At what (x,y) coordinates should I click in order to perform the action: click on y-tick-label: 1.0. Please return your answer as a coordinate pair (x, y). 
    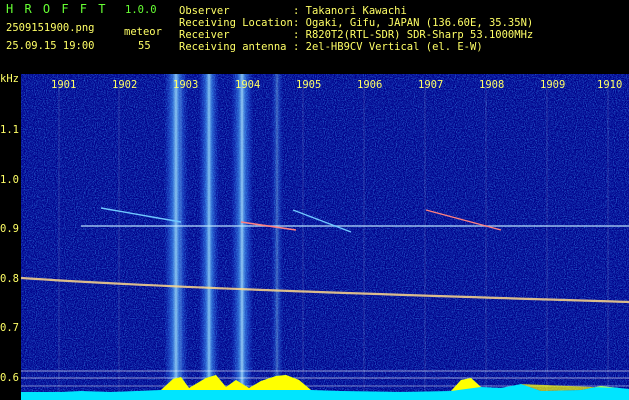
    Looking at the image, I should click on (9, 180).